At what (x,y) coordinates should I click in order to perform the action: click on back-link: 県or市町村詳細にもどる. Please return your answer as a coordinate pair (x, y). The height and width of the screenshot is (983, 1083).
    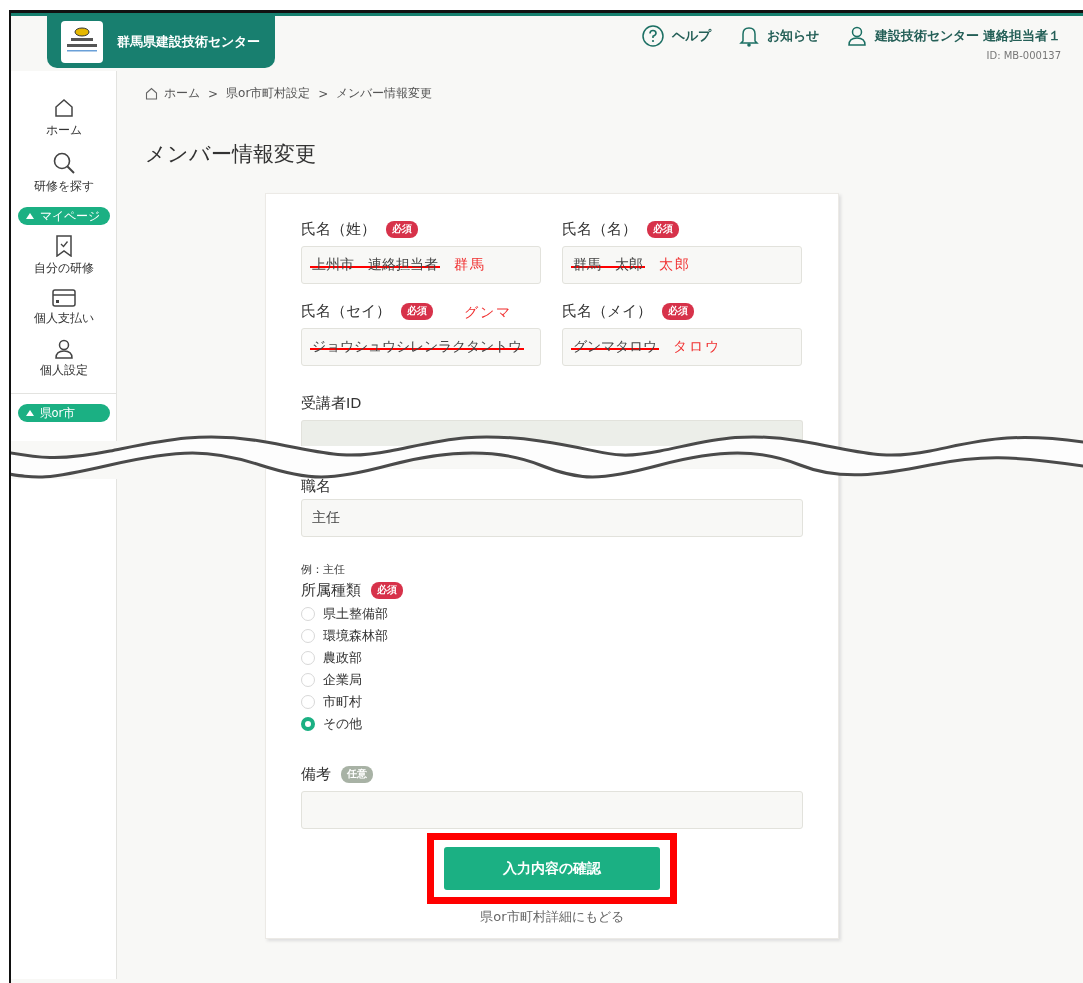
    Looking at the image, I should click on (552, 917).